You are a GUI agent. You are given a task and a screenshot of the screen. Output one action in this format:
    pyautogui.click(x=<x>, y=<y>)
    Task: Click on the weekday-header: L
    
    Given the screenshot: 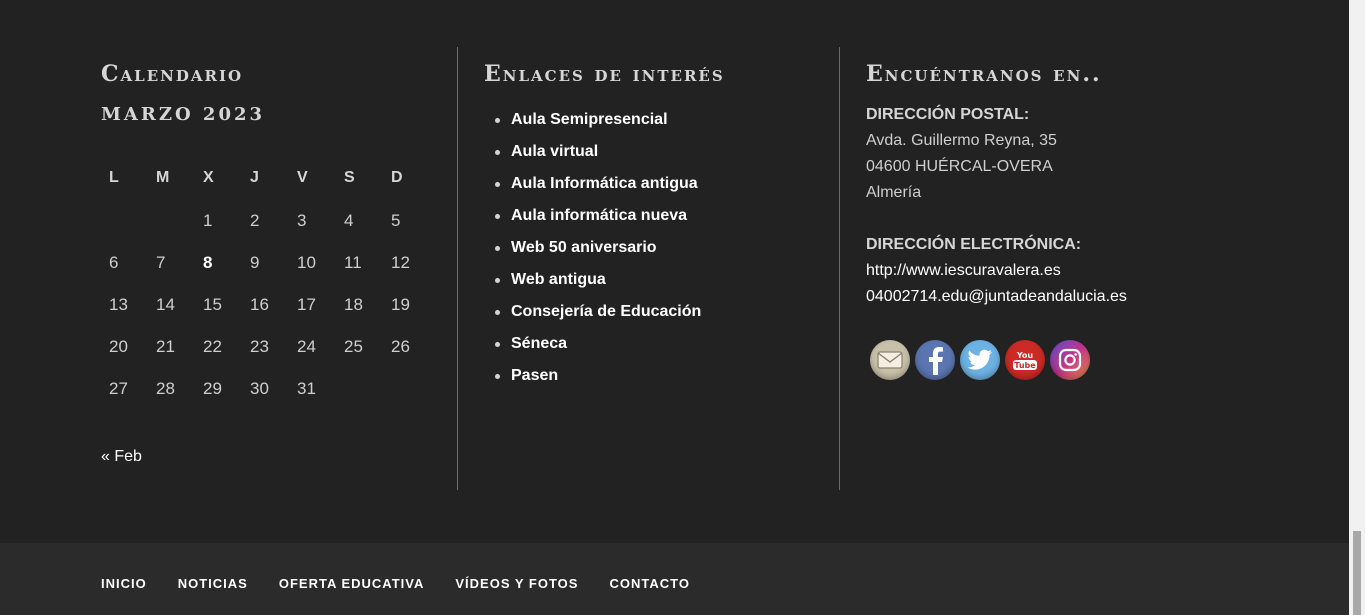 What is the action you would take?
    pyautogui.click(x=114, y=177)
    